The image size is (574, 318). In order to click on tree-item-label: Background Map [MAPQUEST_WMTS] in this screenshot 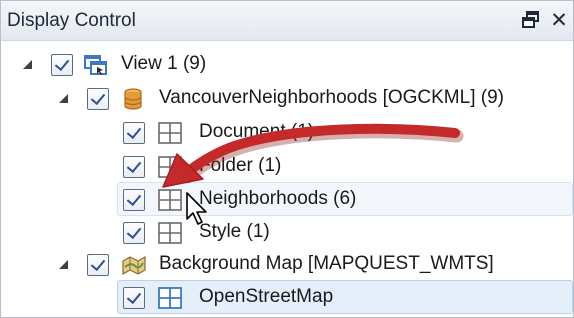, I will do `click(326, 263)`.